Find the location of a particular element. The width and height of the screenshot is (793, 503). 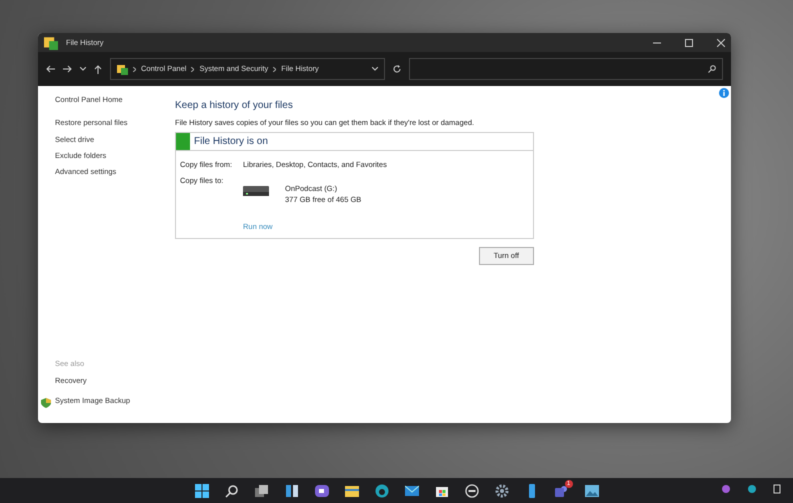

notification-icon is located at coordinates (777, 489).